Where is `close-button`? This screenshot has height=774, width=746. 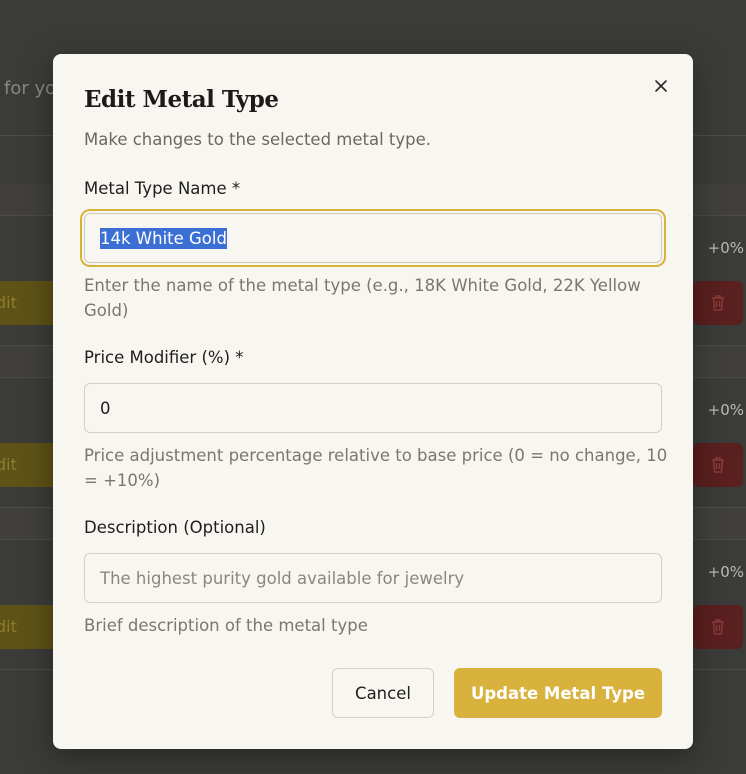
close-button is located at coordinates (661, 86).